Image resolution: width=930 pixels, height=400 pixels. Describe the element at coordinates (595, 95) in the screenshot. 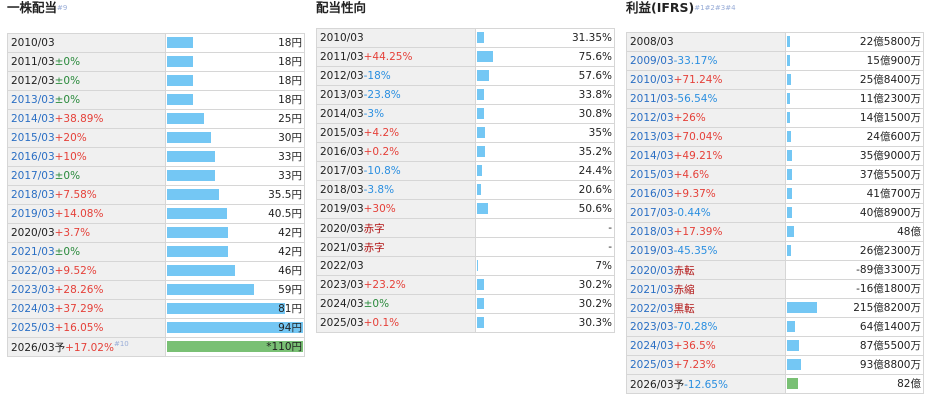

I see `value-text: 33.8%` at that location.